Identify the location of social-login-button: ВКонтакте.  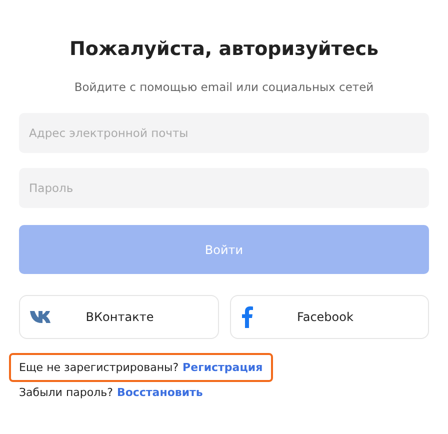
(118, 317).